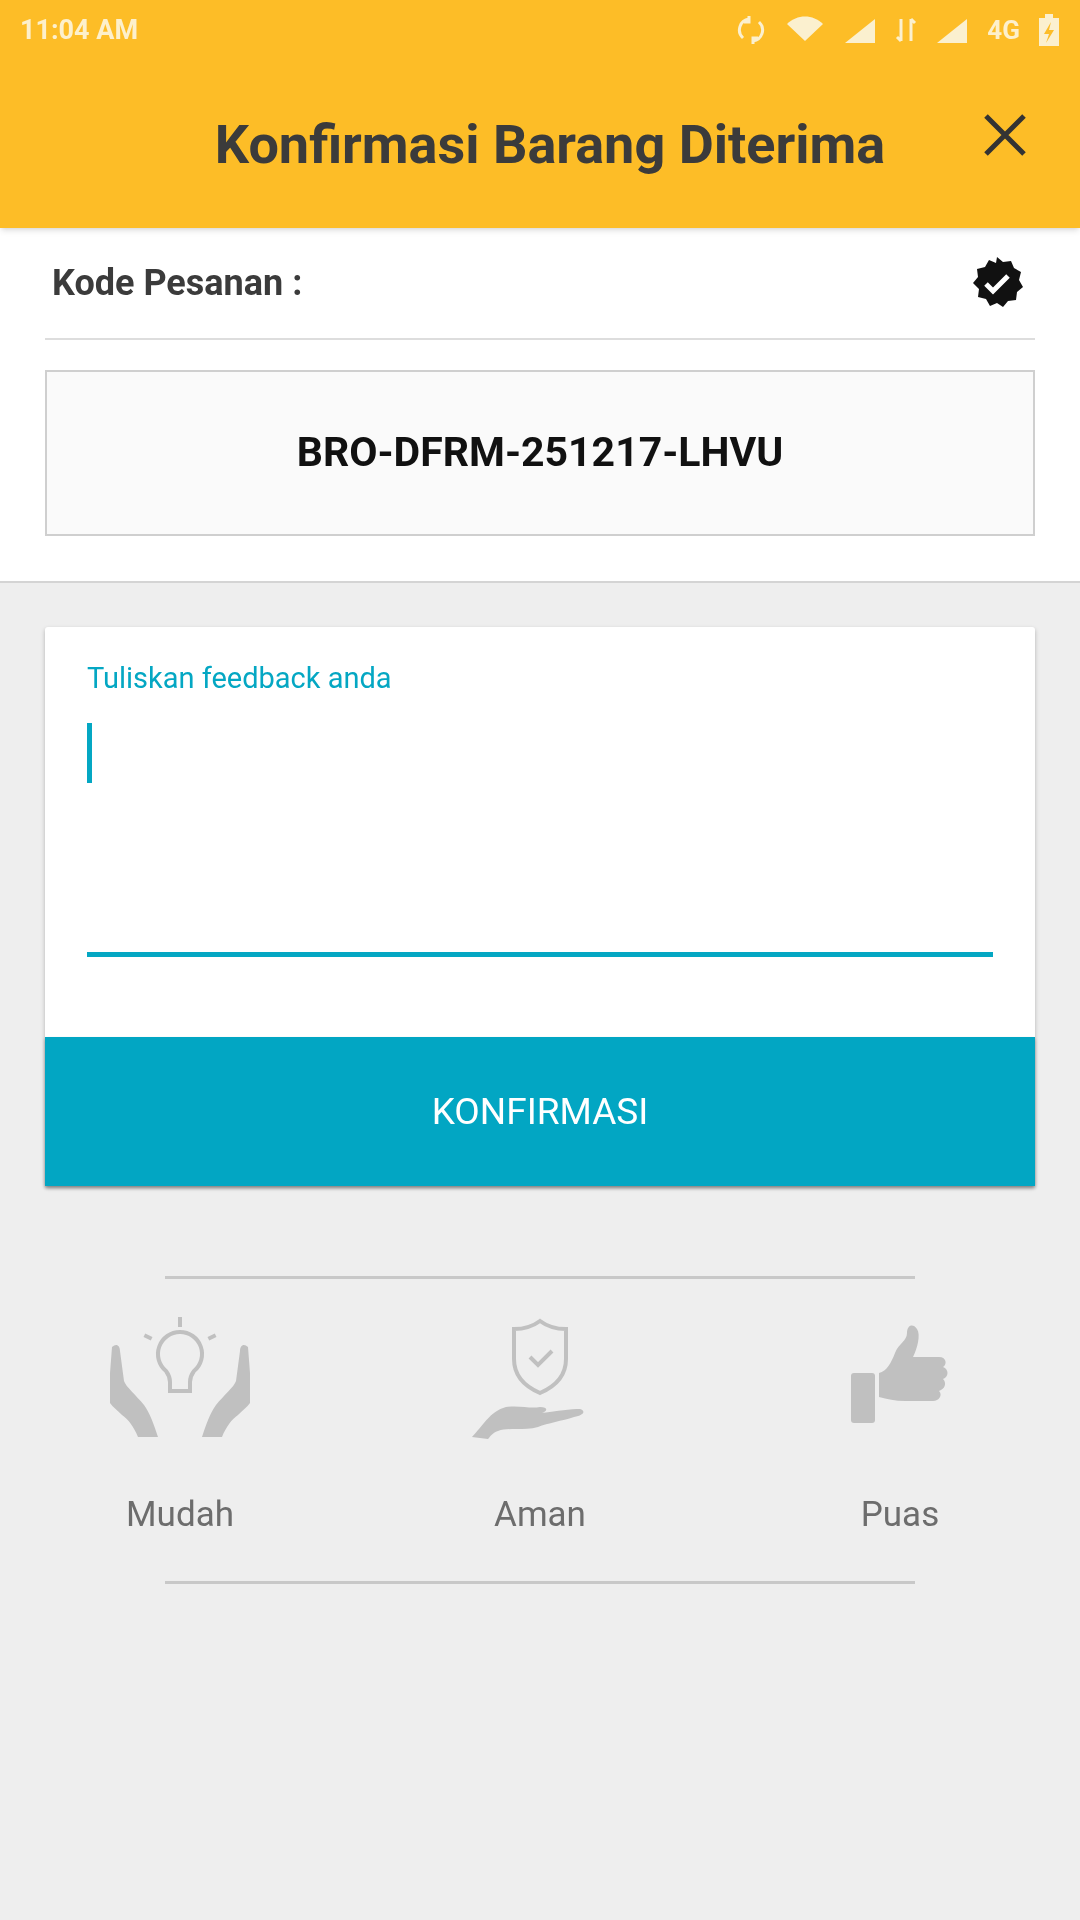 The height and width of the screenshot is (1920, 1080). I want to click on feature-label: Puas, so click(900, 1515).